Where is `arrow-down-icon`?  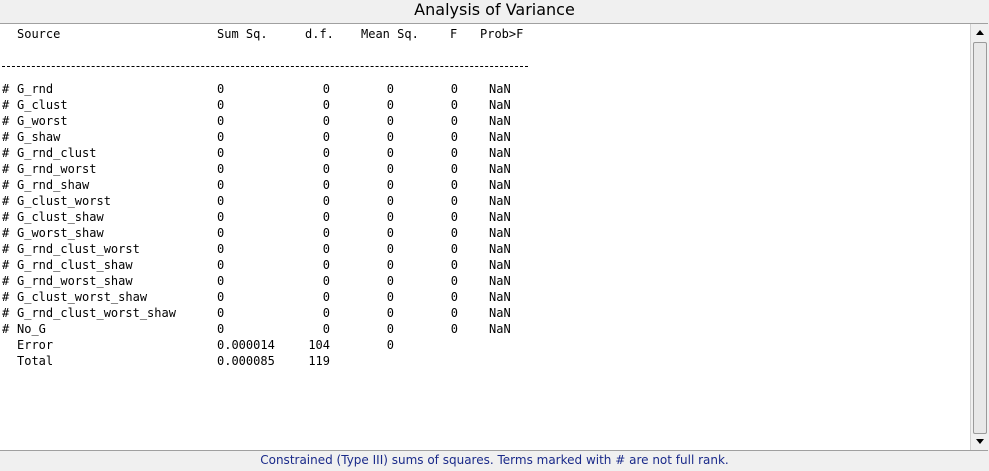
arrow-down-icon is located at coordinates (979, 441).